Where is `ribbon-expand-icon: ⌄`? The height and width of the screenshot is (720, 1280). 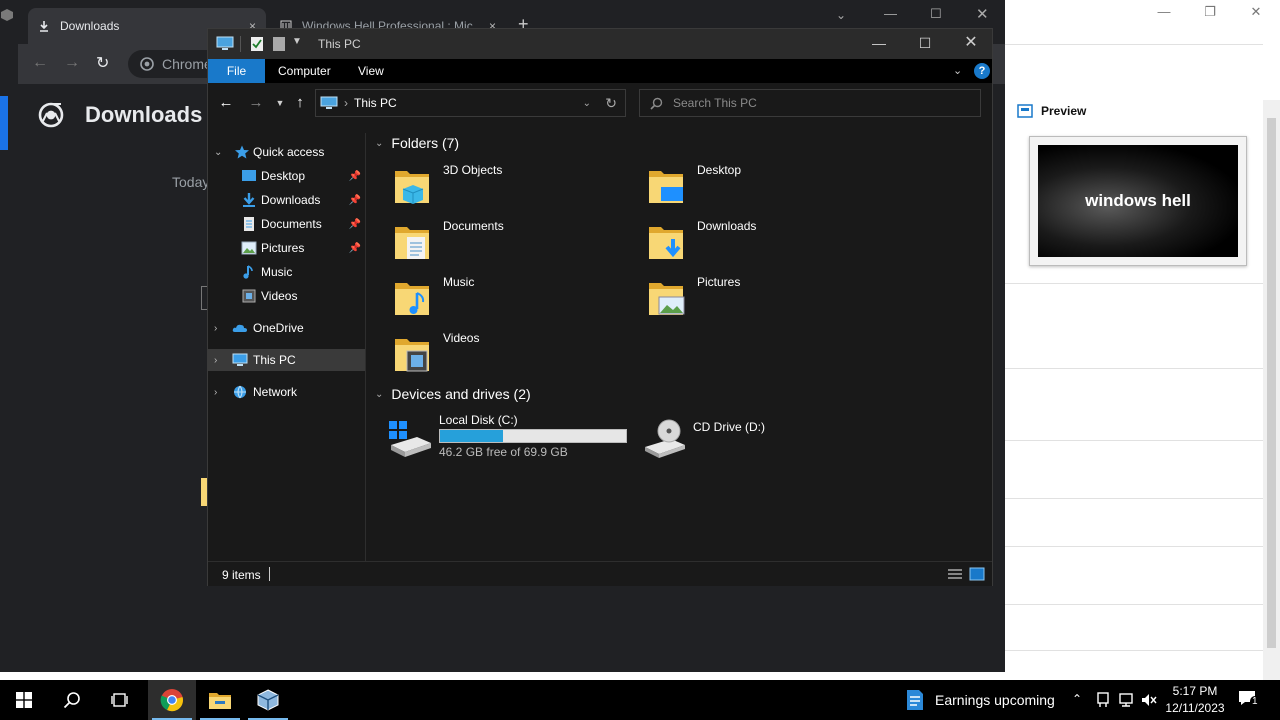
ribbon-expand-icon: ⌄ is located at coordinates (957, 70).